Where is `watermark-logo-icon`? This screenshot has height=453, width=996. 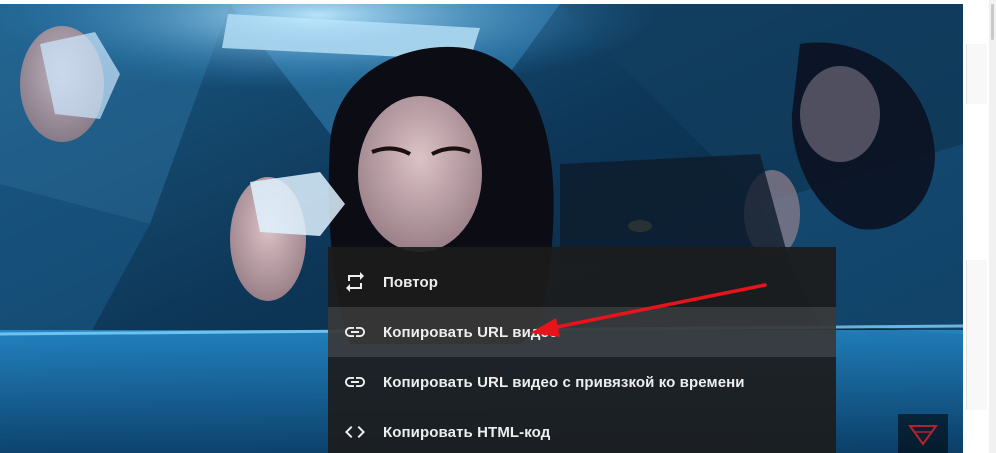 watermark-logo-icon is located at coordinates (923, 435).